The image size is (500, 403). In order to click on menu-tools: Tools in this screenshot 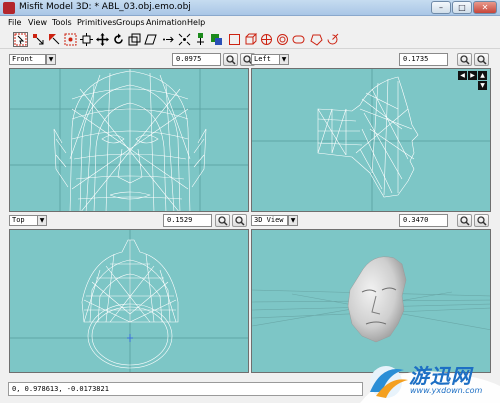, I will do `click(62, 23)`.